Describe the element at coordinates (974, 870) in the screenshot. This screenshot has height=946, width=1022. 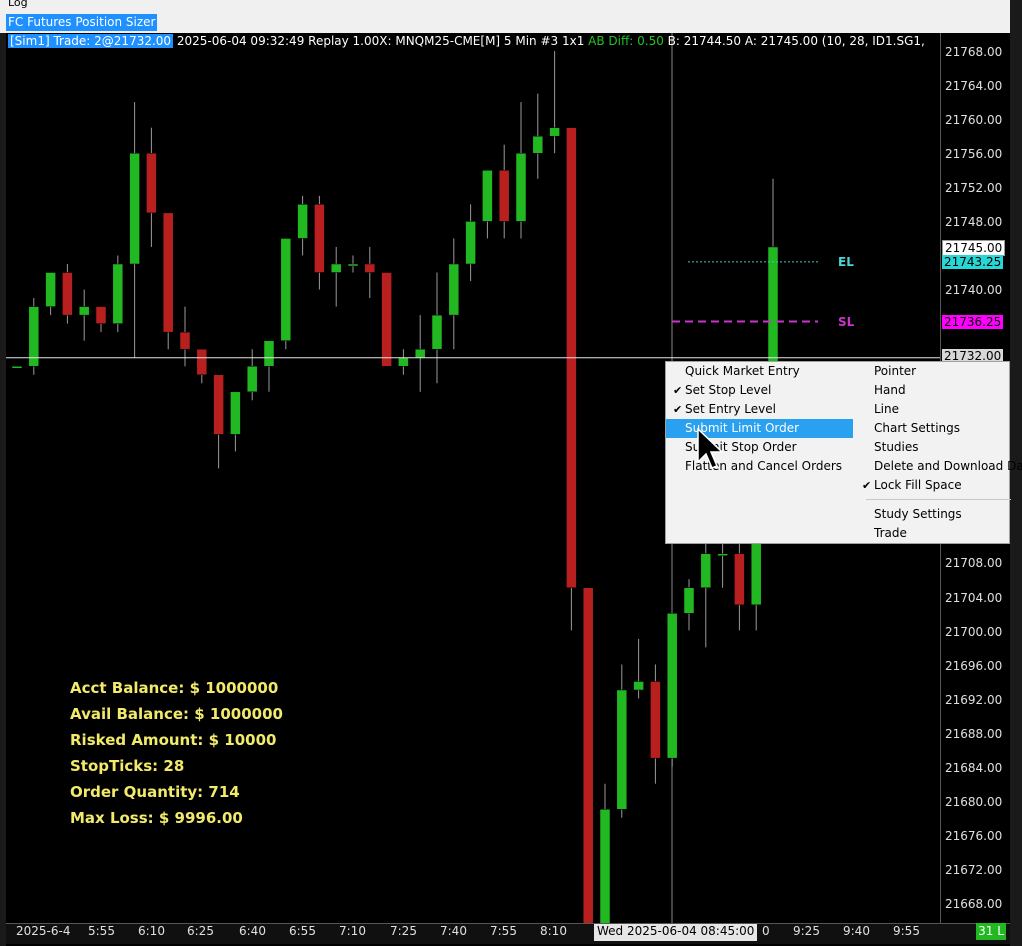
I see `price-tick-label: 21672.00` at that location.